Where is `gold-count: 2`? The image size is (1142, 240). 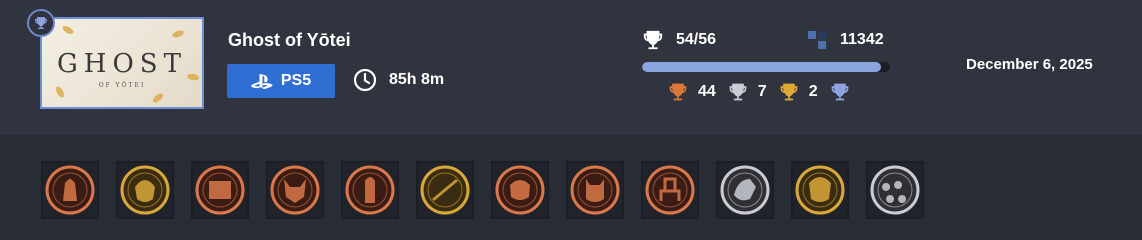 gold-count: 2 is located at coordinates (798, 92).